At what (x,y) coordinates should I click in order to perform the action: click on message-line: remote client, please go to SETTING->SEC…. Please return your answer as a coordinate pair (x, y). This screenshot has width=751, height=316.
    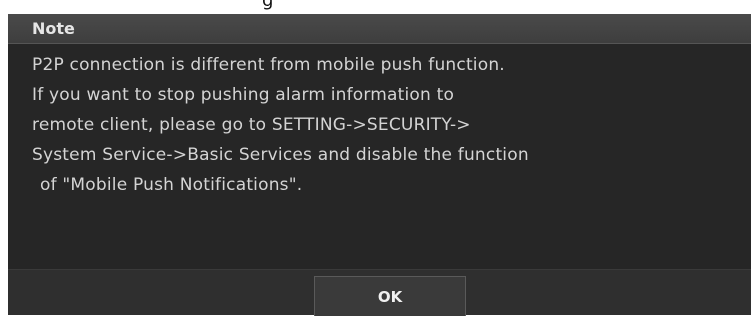
    Looking at the image, I should click on (251, 125).